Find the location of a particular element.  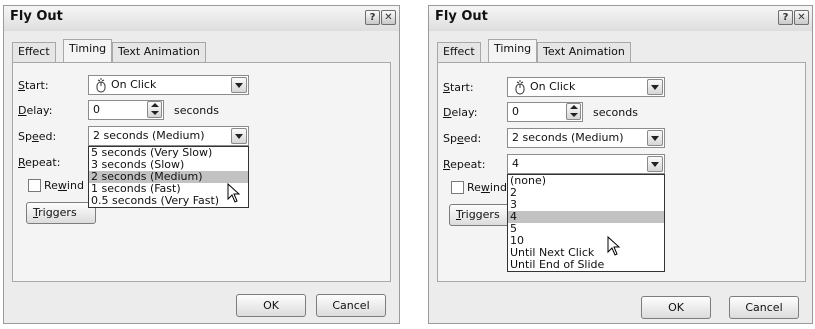

repeat-dropdown: 4 is located at coordinates (586, 164).